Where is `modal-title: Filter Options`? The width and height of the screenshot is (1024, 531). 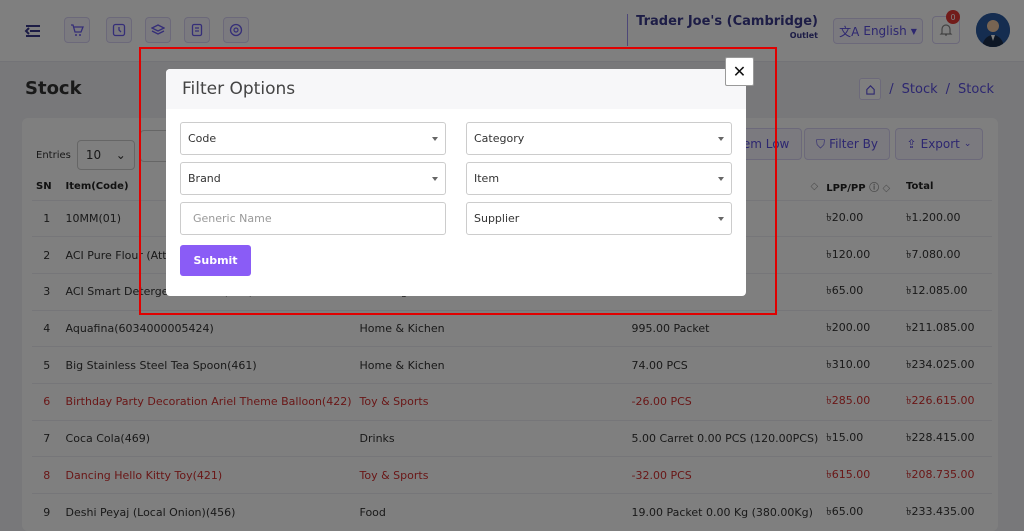
modal-title: Filter Options is located at coordinates (239, 89).